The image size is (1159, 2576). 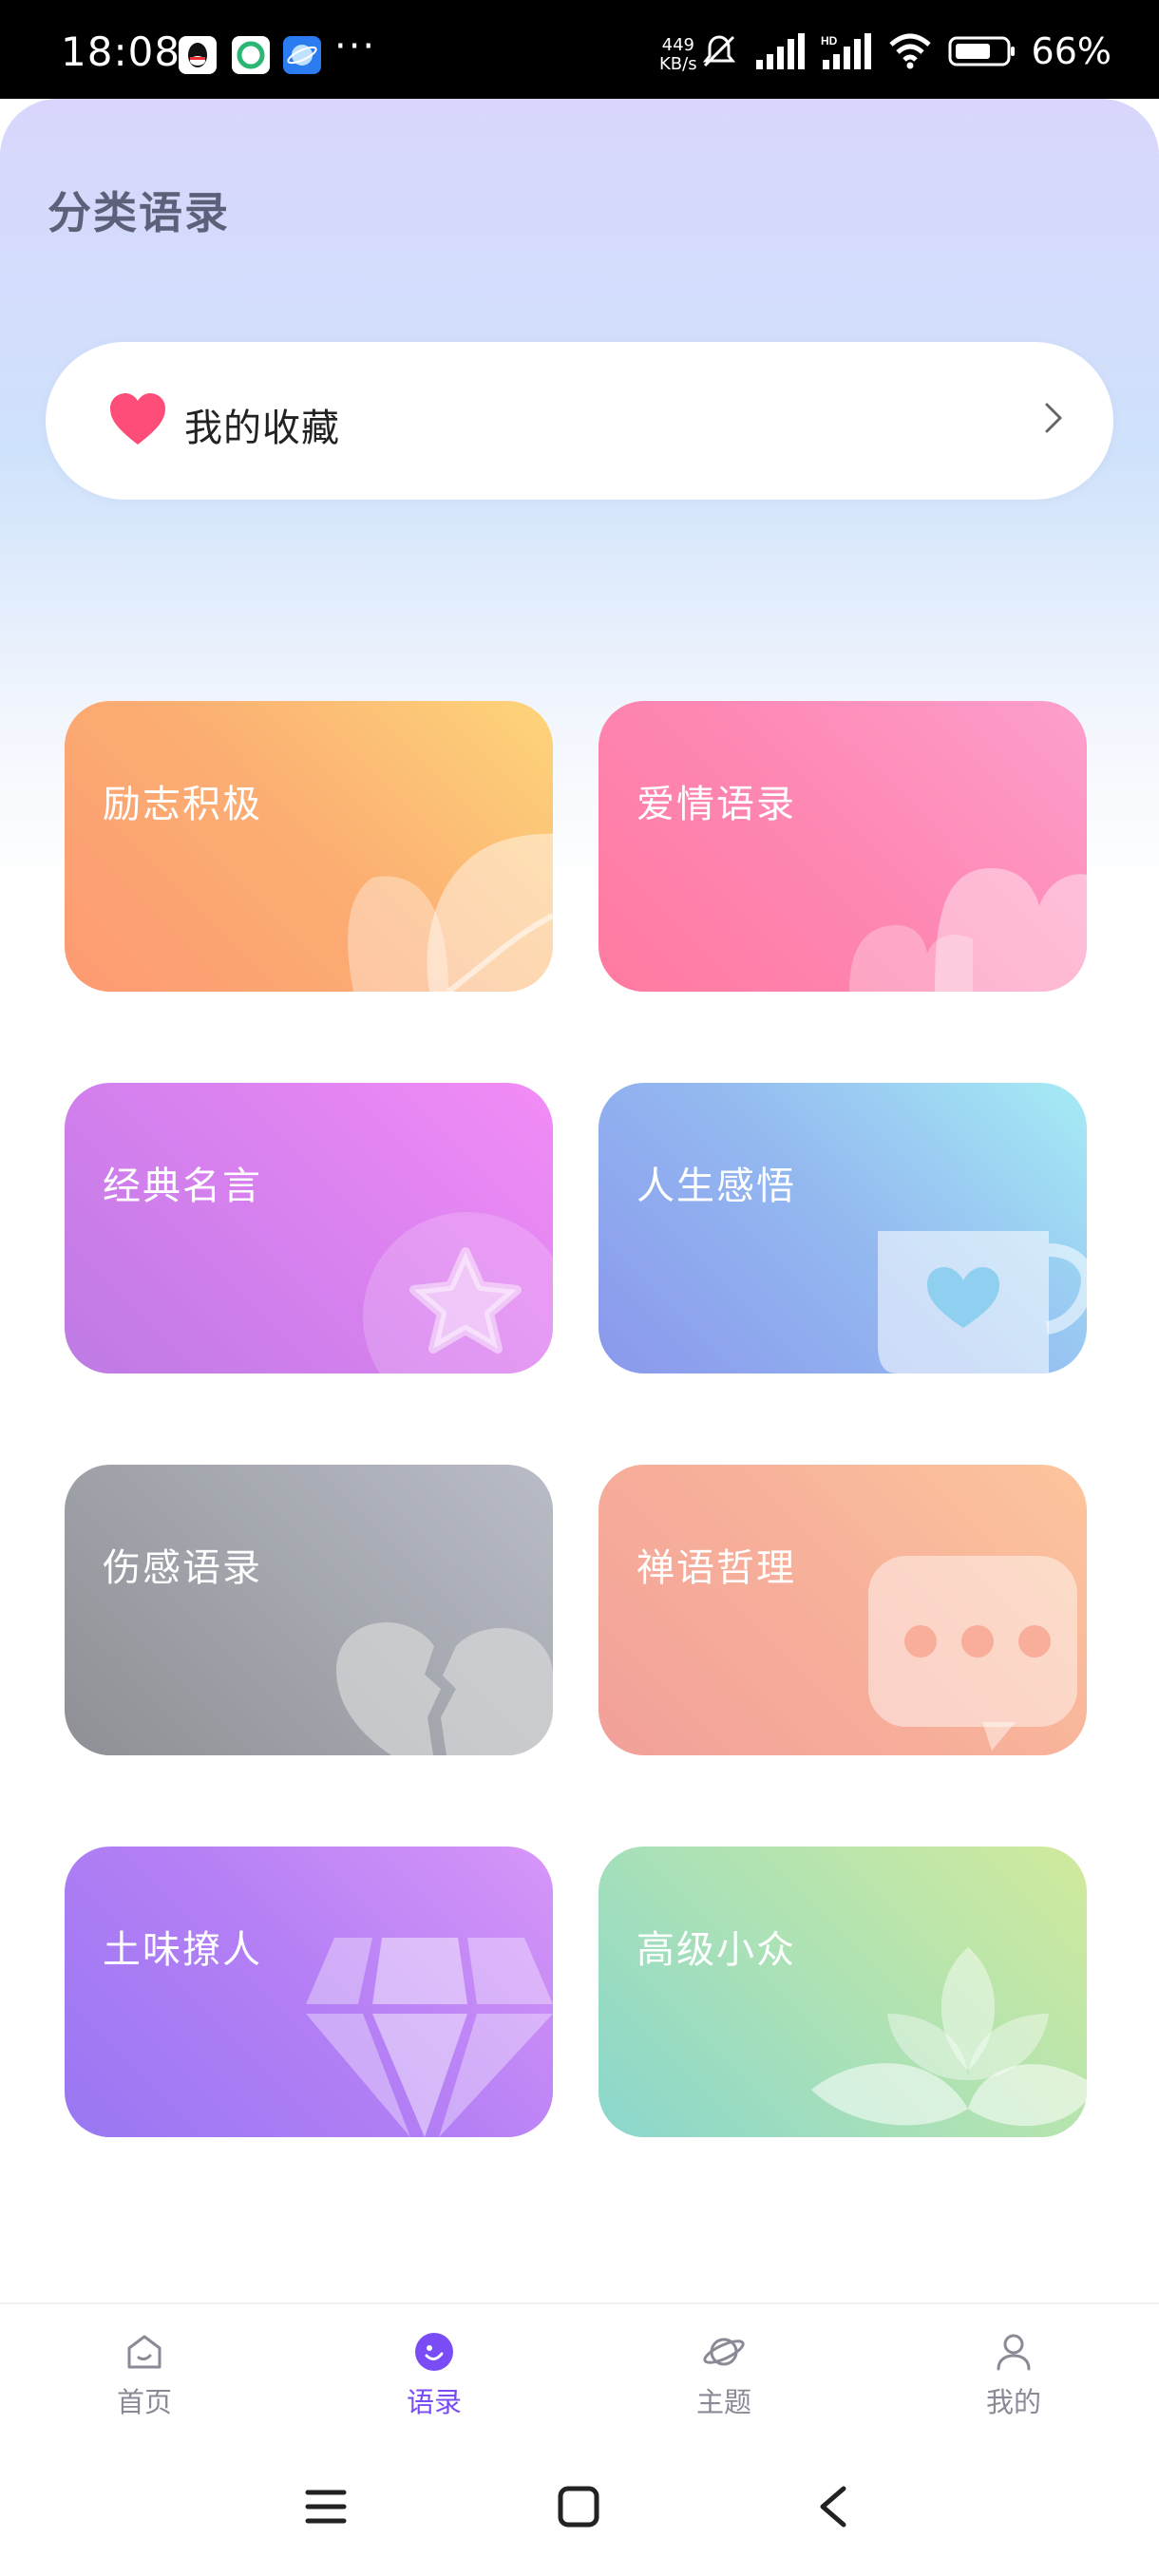 What do you see at coordinates (718, 51) in the screenshot?
I see `mute-icon` at bounding box center [718, 51].